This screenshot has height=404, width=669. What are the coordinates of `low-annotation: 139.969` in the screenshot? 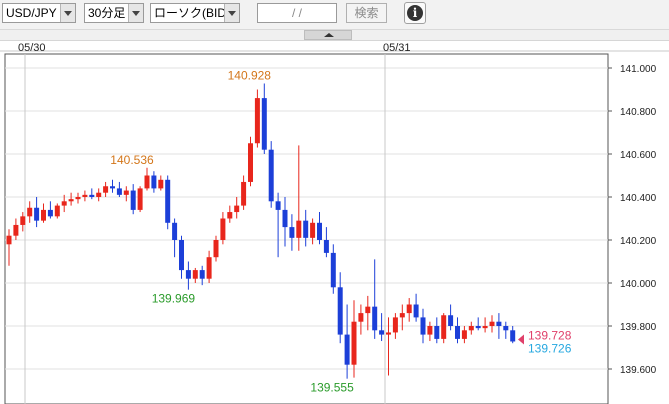 It's located at (174, 299).